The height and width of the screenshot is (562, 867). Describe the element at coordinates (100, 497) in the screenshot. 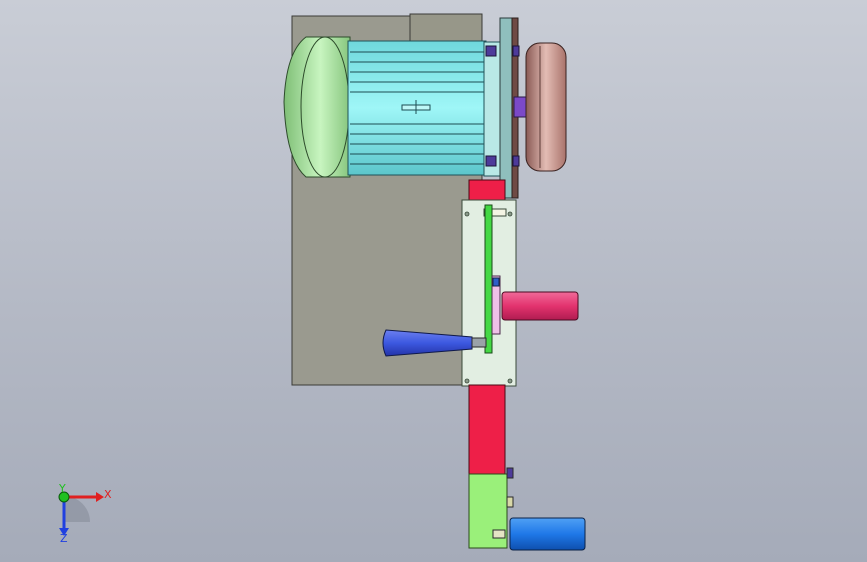

I see `x-axis-arrow` at that location.